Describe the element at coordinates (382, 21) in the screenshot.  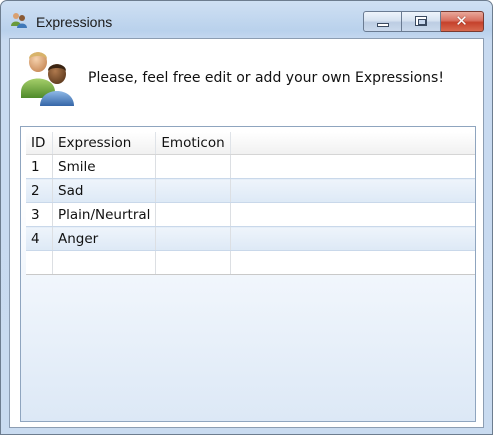
I see `minimize-button` at that location.